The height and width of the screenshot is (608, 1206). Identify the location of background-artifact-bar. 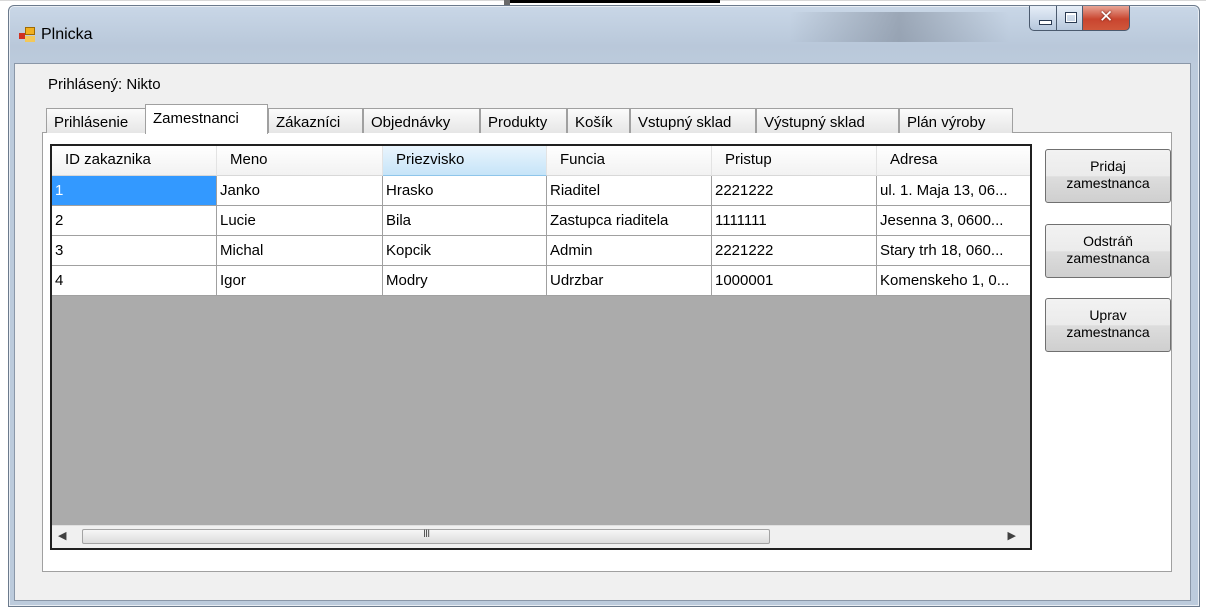
(615, 1).